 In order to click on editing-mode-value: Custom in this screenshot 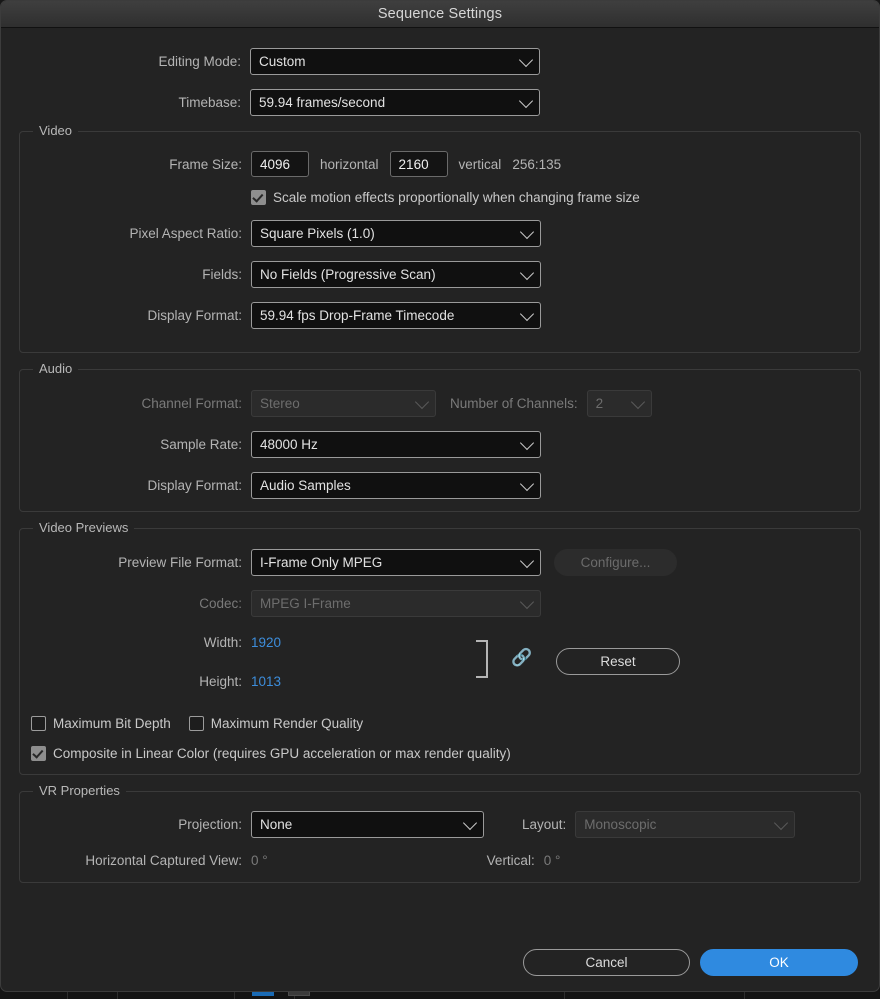, I will do `click(282, 61)`.